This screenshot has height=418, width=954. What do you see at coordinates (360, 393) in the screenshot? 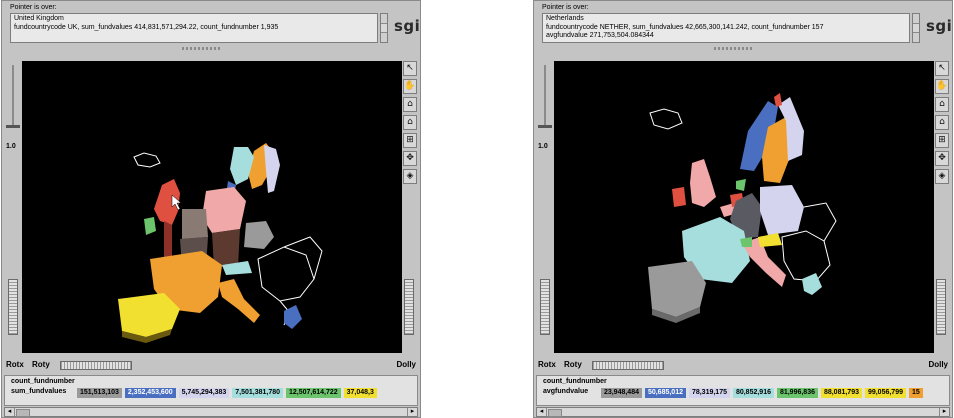
I see `legend-item: 37,048,3` at bounding box center [360, 393].